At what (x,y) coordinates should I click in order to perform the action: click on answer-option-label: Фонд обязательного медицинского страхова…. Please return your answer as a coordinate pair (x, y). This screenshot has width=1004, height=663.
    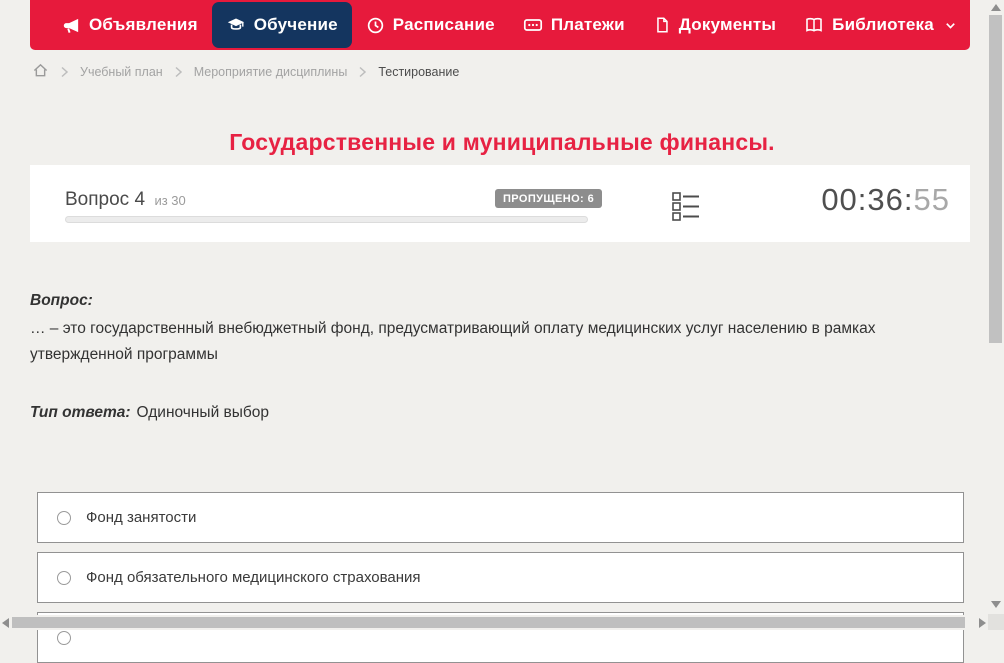
    Looking at the image, I should click on (253, 577).